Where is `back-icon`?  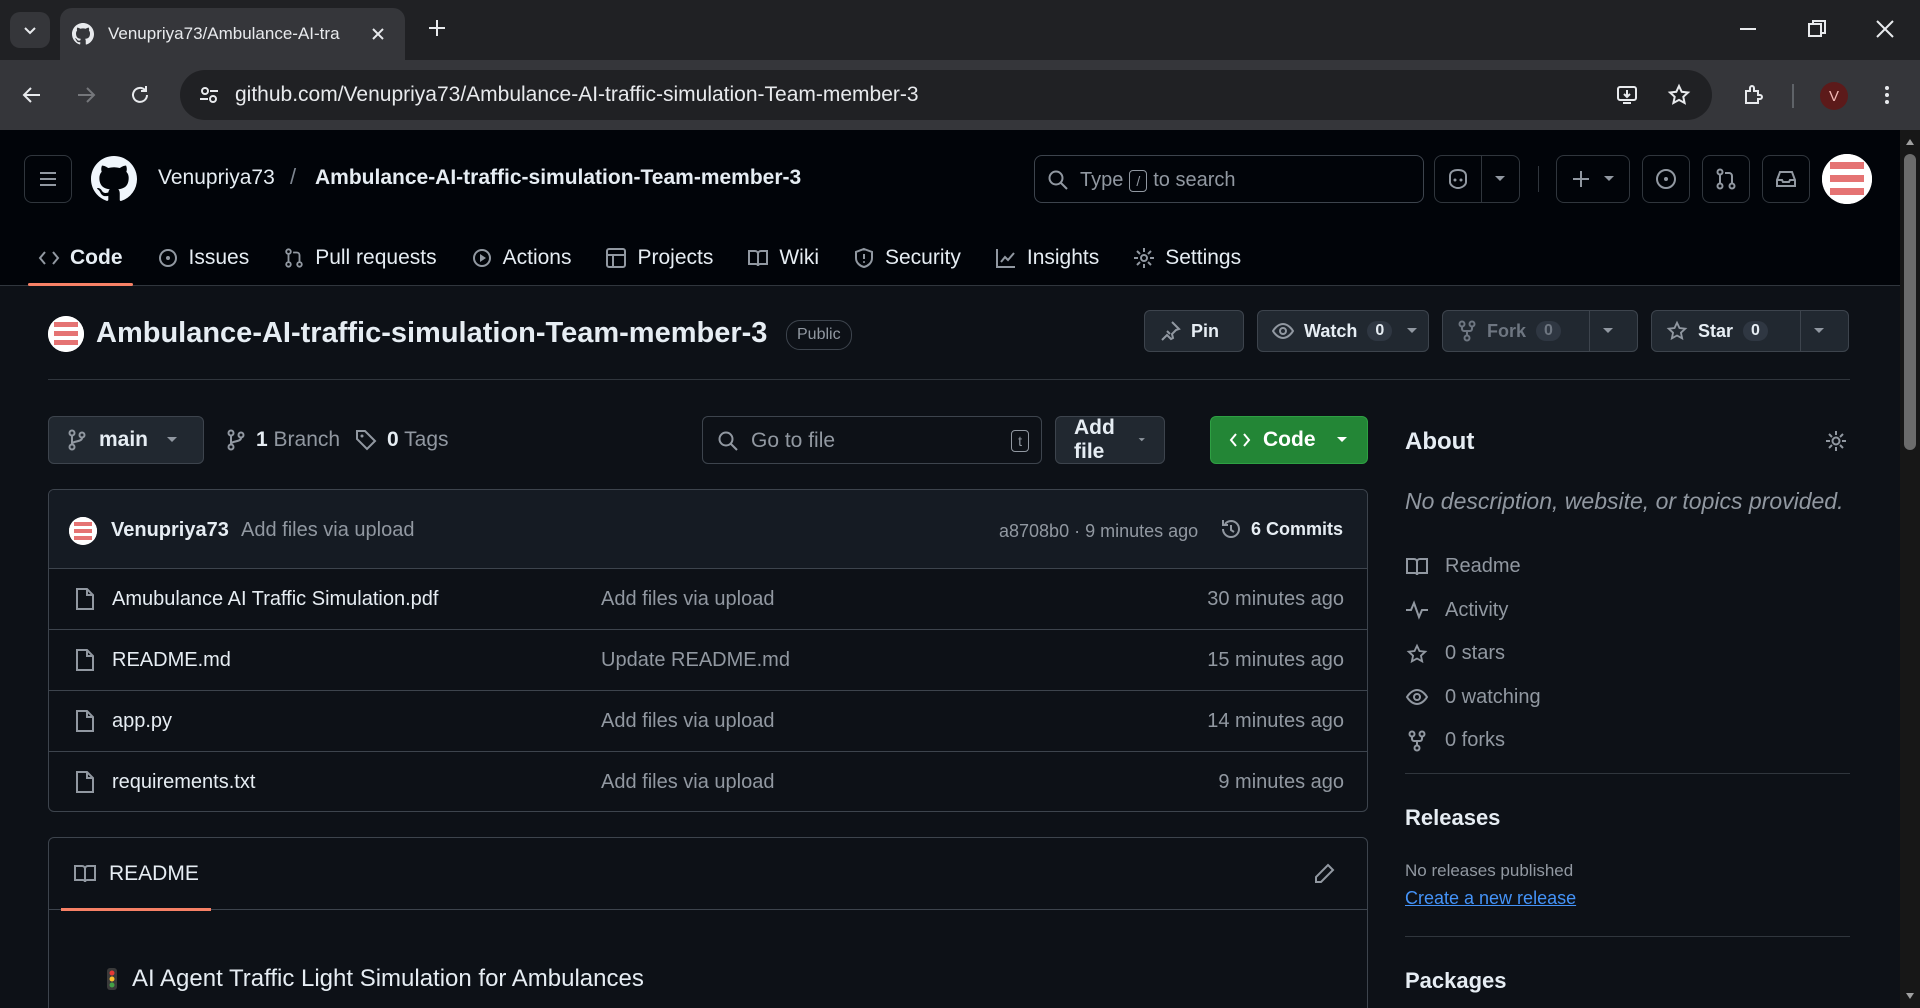 back-icon is located at coordinates (32, 95).